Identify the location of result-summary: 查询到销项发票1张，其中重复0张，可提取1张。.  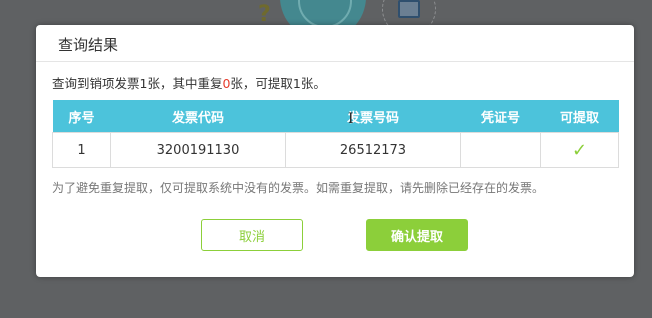
(189, 82).